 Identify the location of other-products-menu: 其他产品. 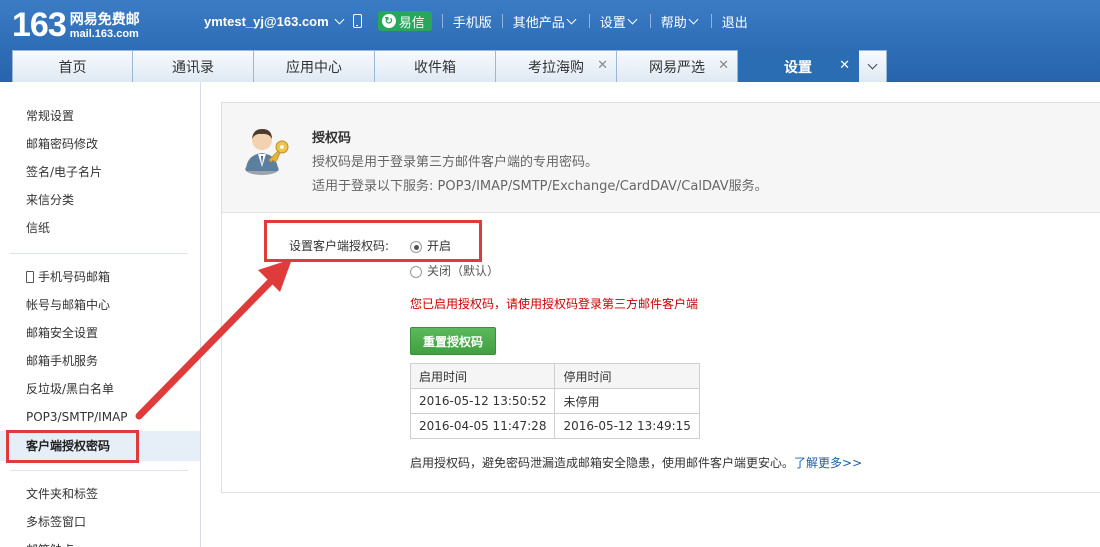
(546, 21).